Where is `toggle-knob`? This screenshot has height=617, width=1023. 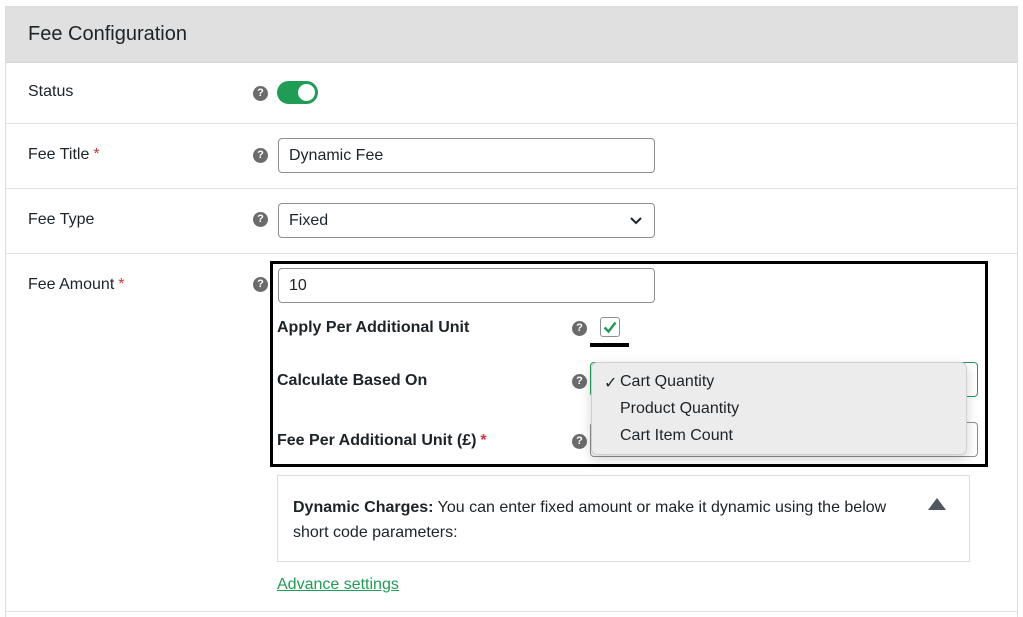 toggle-knob is located at coordinates (306, 92).